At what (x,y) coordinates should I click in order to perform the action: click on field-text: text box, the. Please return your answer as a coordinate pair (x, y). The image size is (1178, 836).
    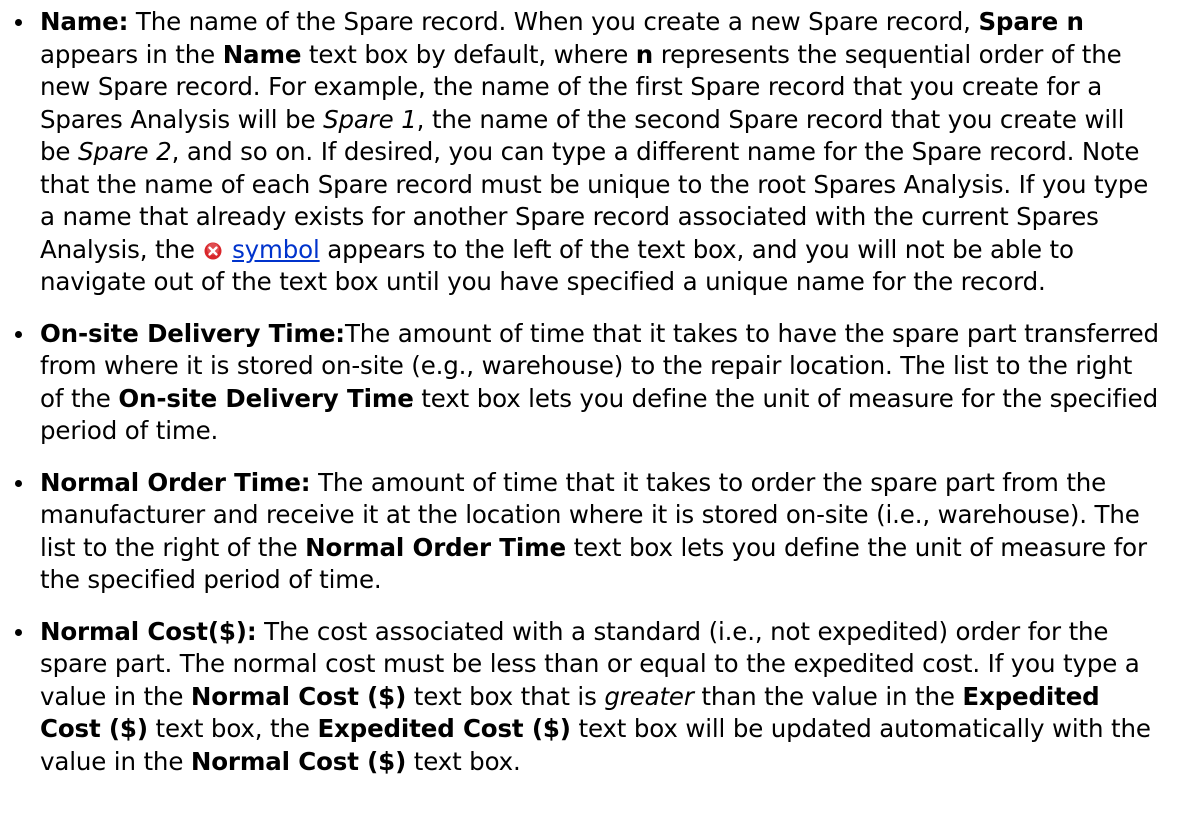
    Looking at the image, I should click on (232, 728).